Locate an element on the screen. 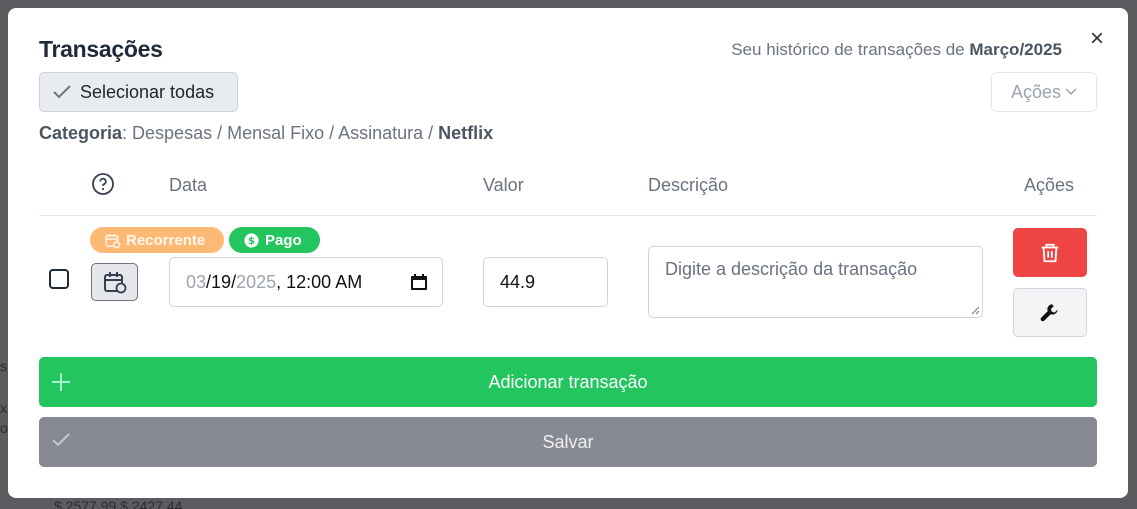 This screenshot has height=509, width=1137. column-header-actions: Ações is located at coordinates (1049, 185).